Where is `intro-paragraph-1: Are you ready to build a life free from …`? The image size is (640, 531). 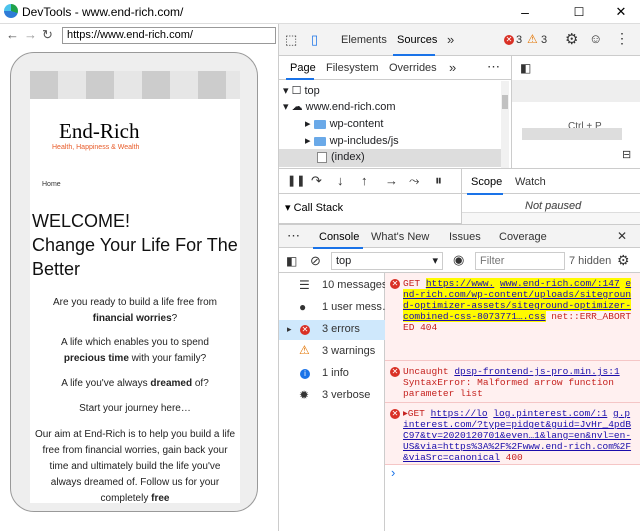 intro-paragraph-1: Are you ready to build a life free from … is located at coordinates (135, 310).